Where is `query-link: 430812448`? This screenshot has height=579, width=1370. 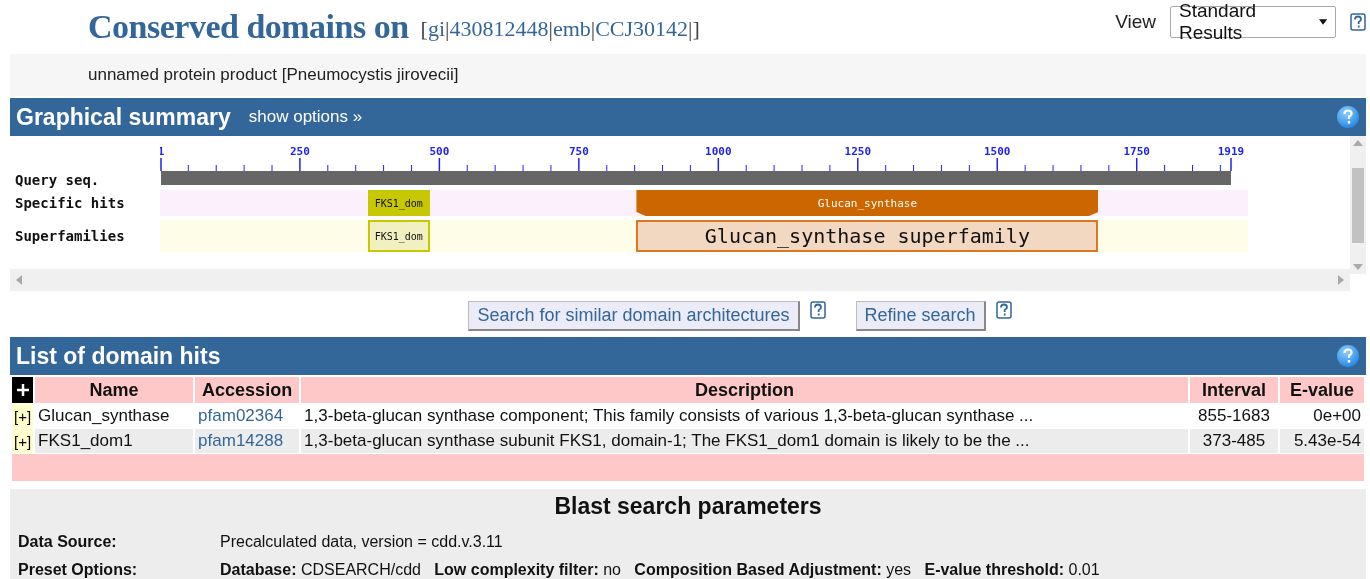 query-link: 430812448 is located at coordinates (499, 29).